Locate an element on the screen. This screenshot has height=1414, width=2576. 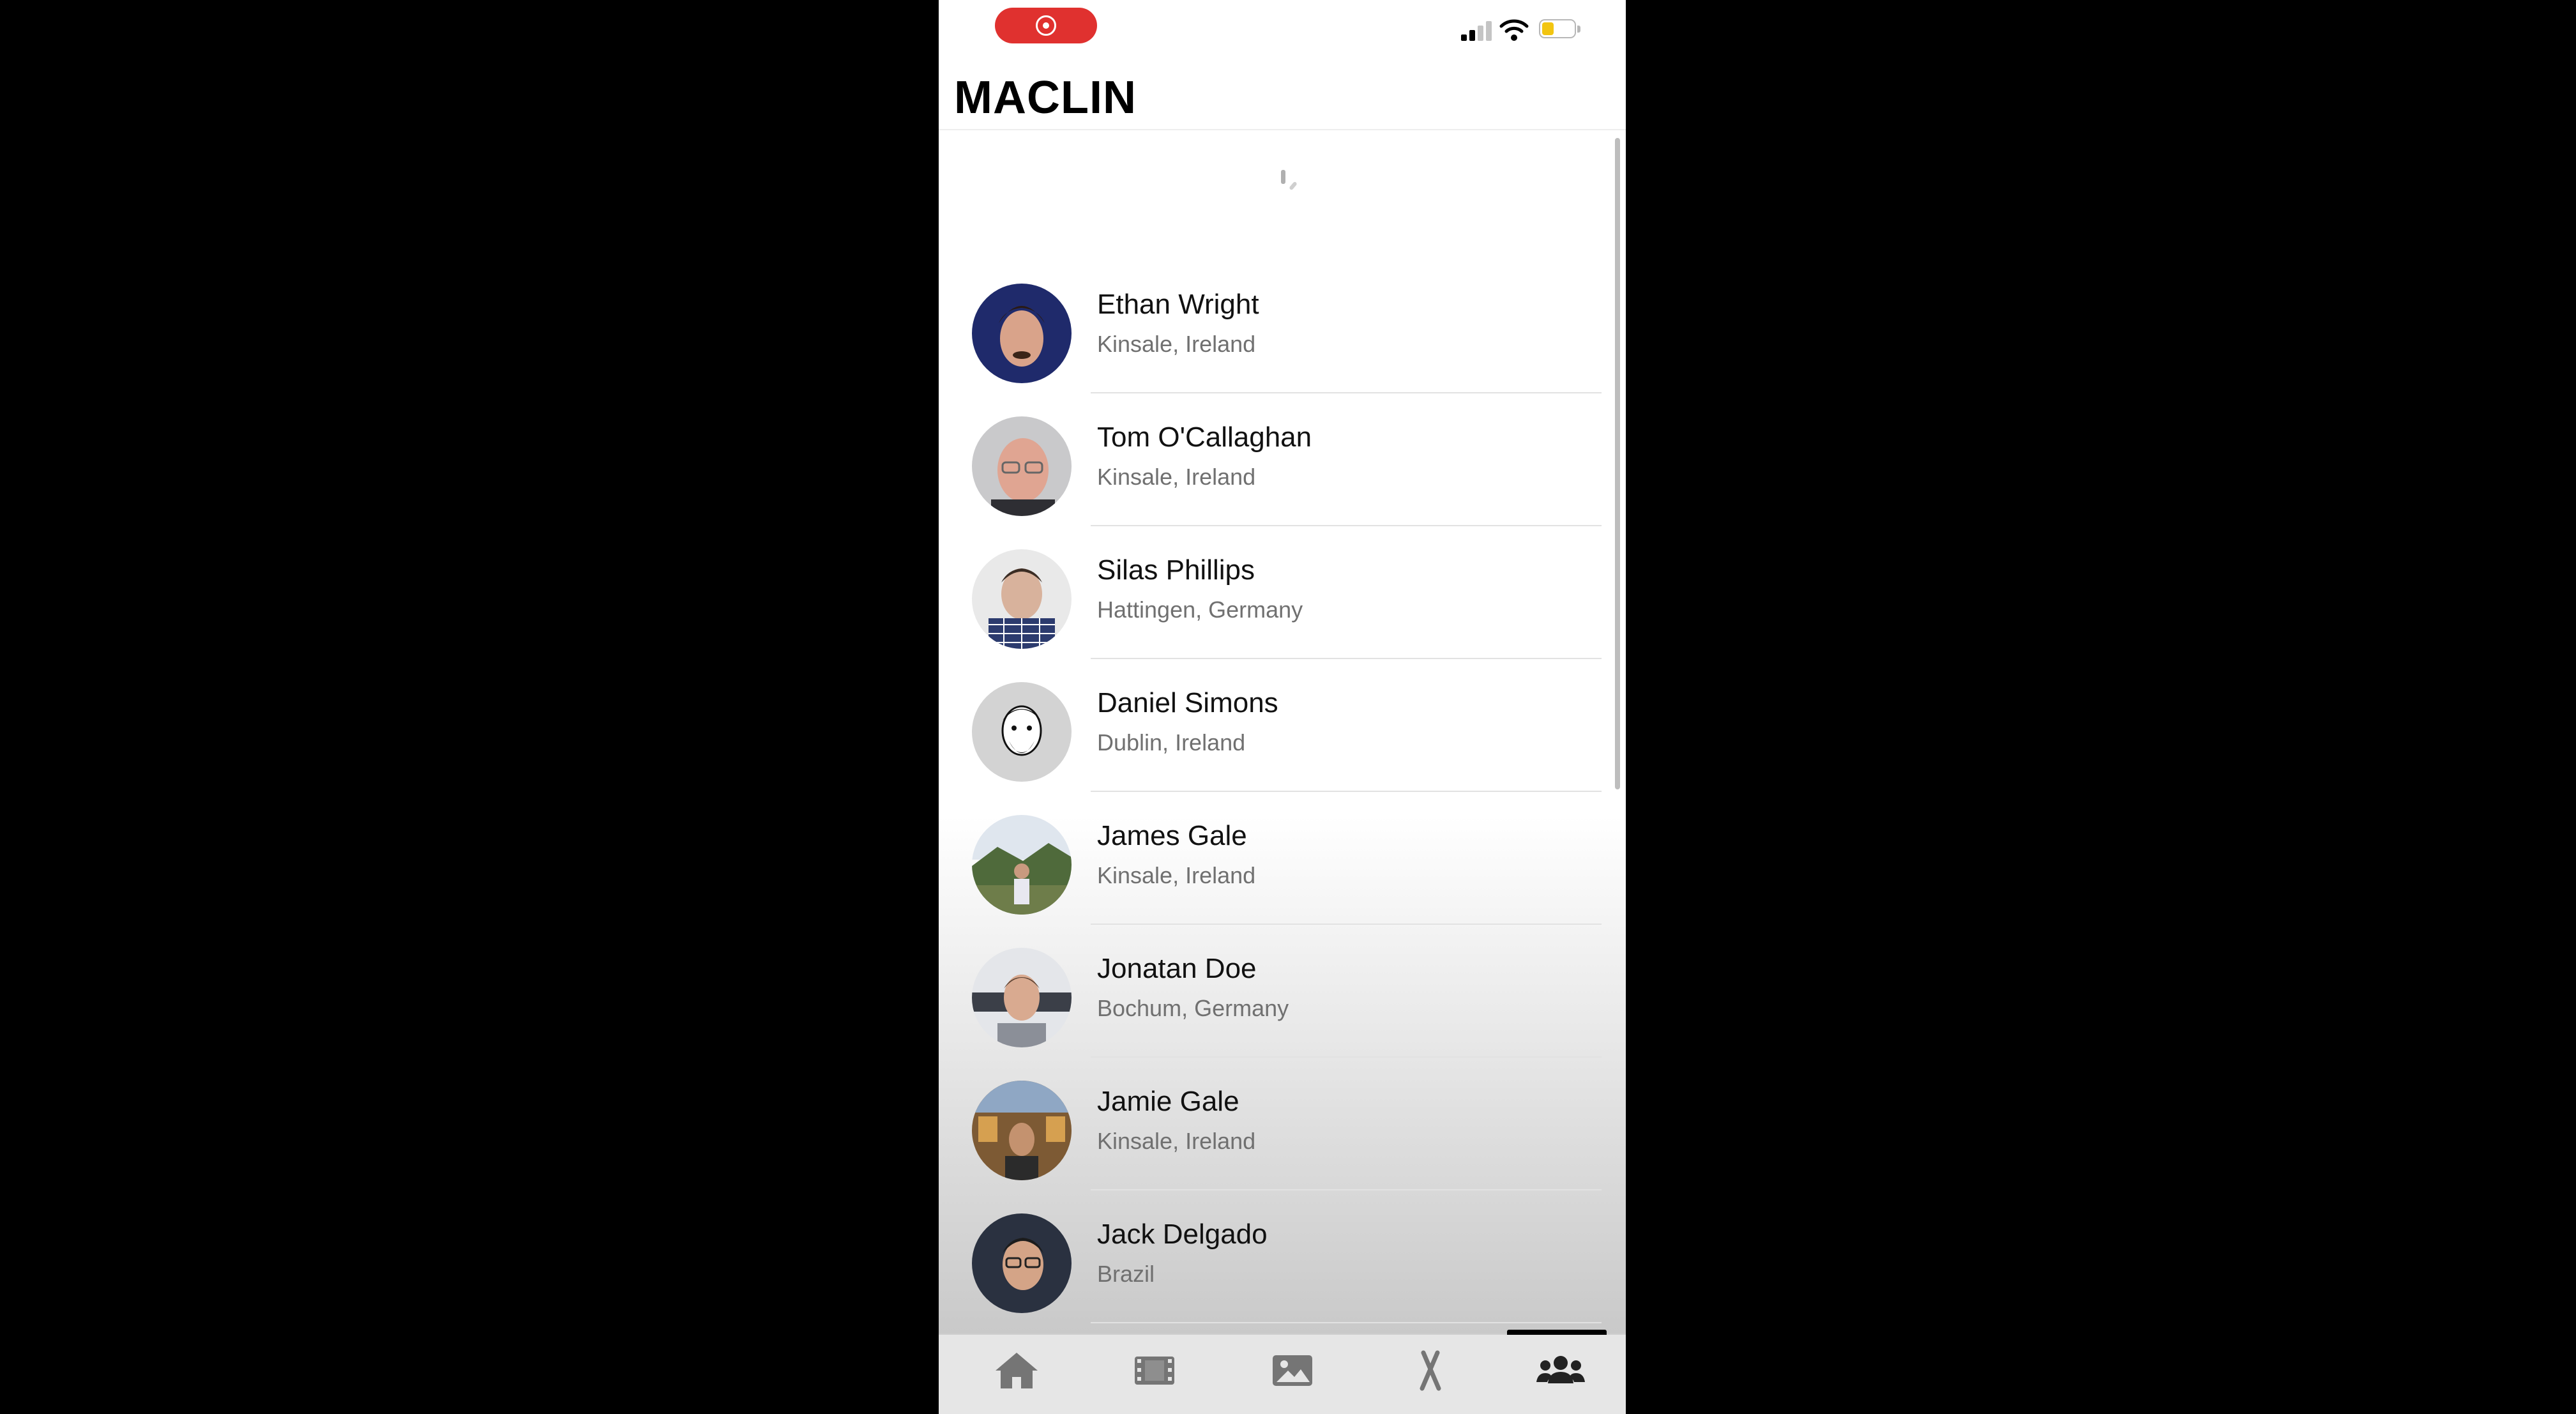
contact-location: Brazil is located at coordinates (1126, 1274).